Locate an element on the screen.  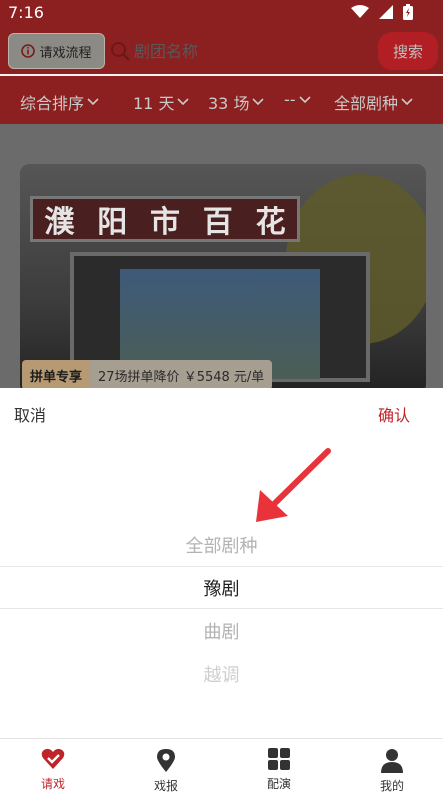
picker-option-selected: 豫剧 is located at coordinates (221, 588).